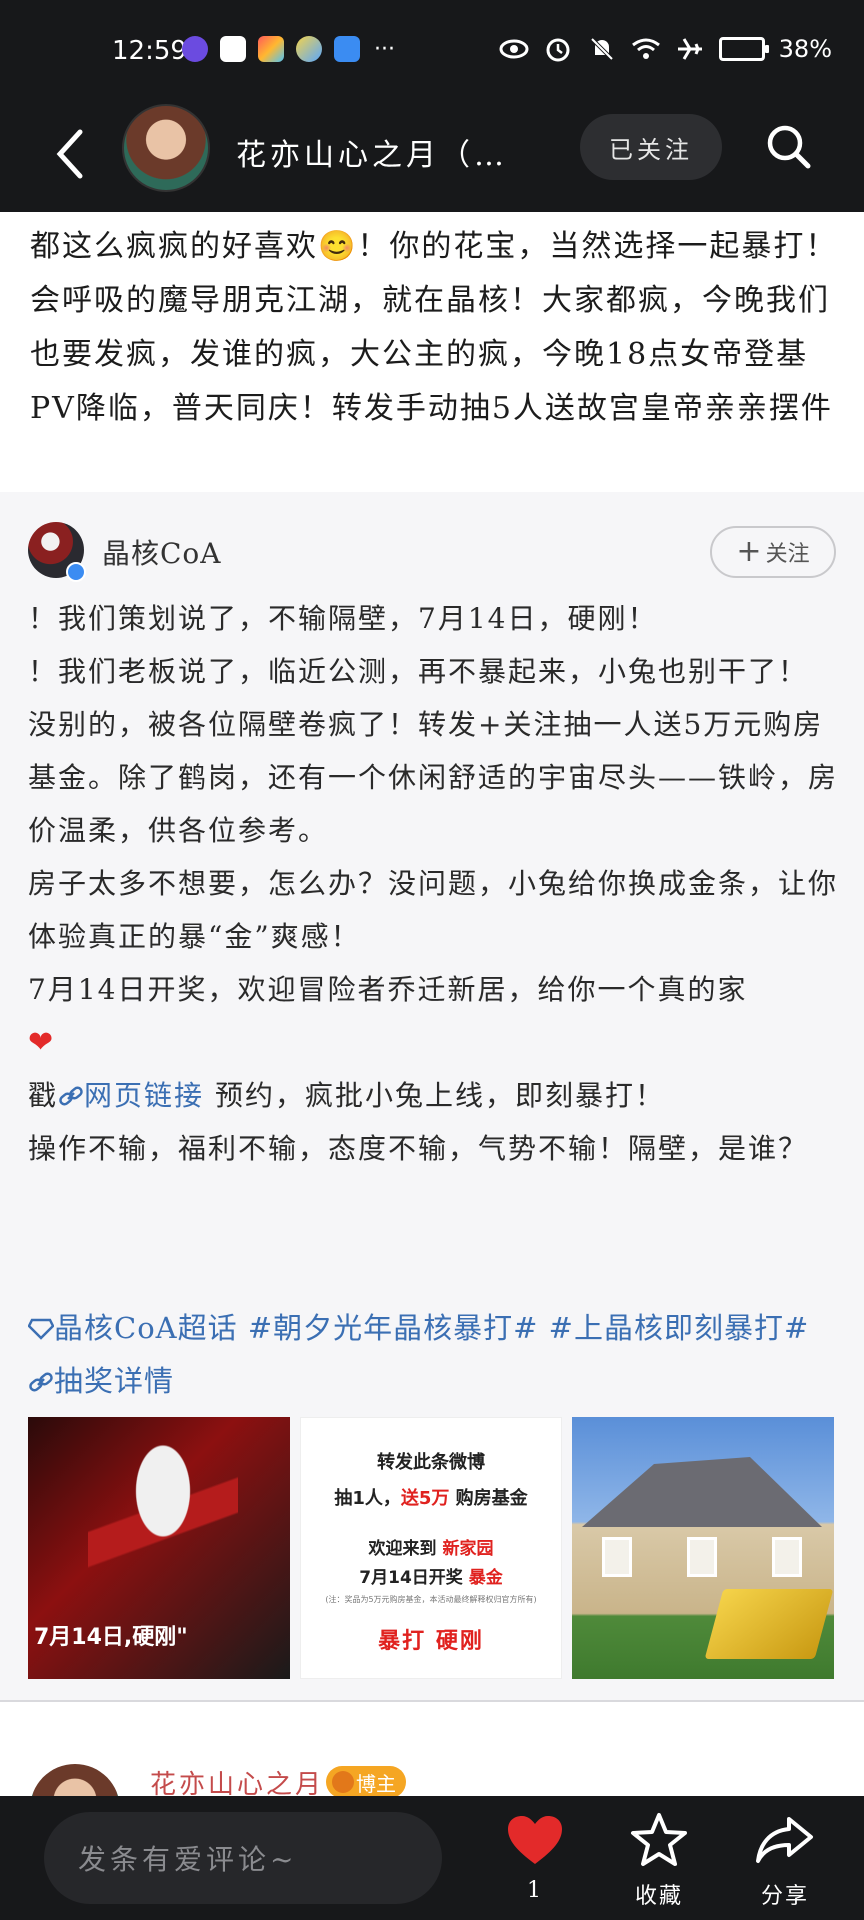 This screenshot has height=1920, width=864. Describe the element at coordinates (166, 148) in the screenshot. I see `user-avatar` at that location.